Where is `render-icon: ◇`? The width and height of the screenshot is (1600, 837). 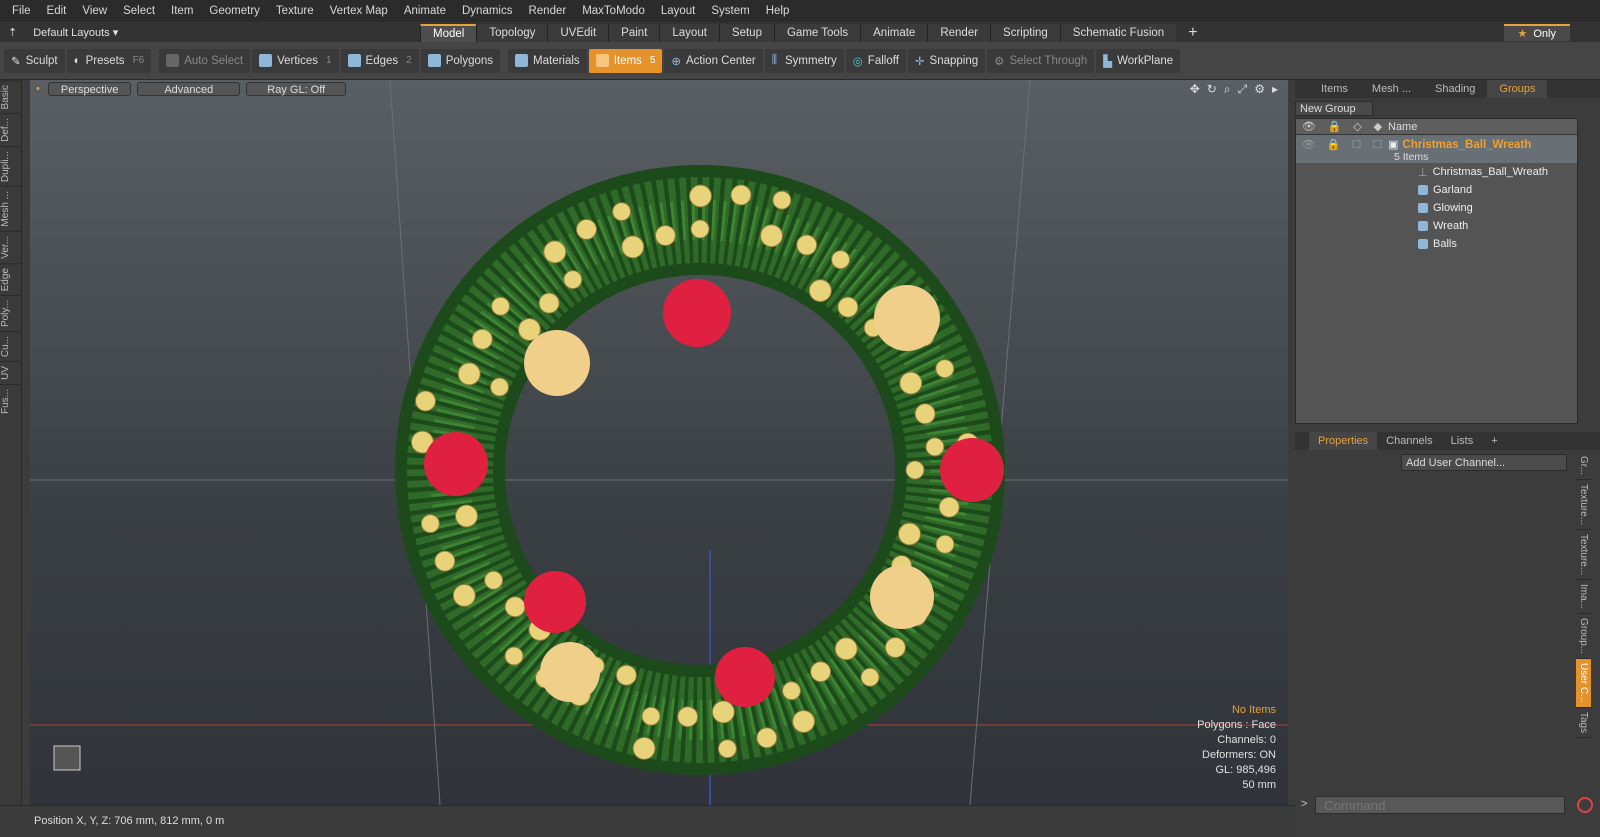 render-icon: ◇ is located at coordinates (1357, 126).